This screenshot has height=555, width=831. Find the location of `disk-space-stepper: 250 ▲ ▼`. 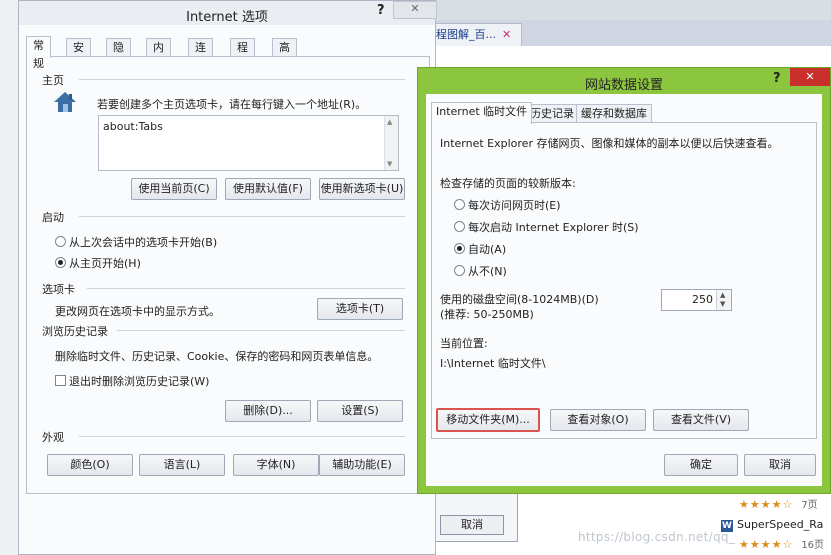

disk-space-stepper: 250 ▲ ▼ is located at coordinates (696, 300).